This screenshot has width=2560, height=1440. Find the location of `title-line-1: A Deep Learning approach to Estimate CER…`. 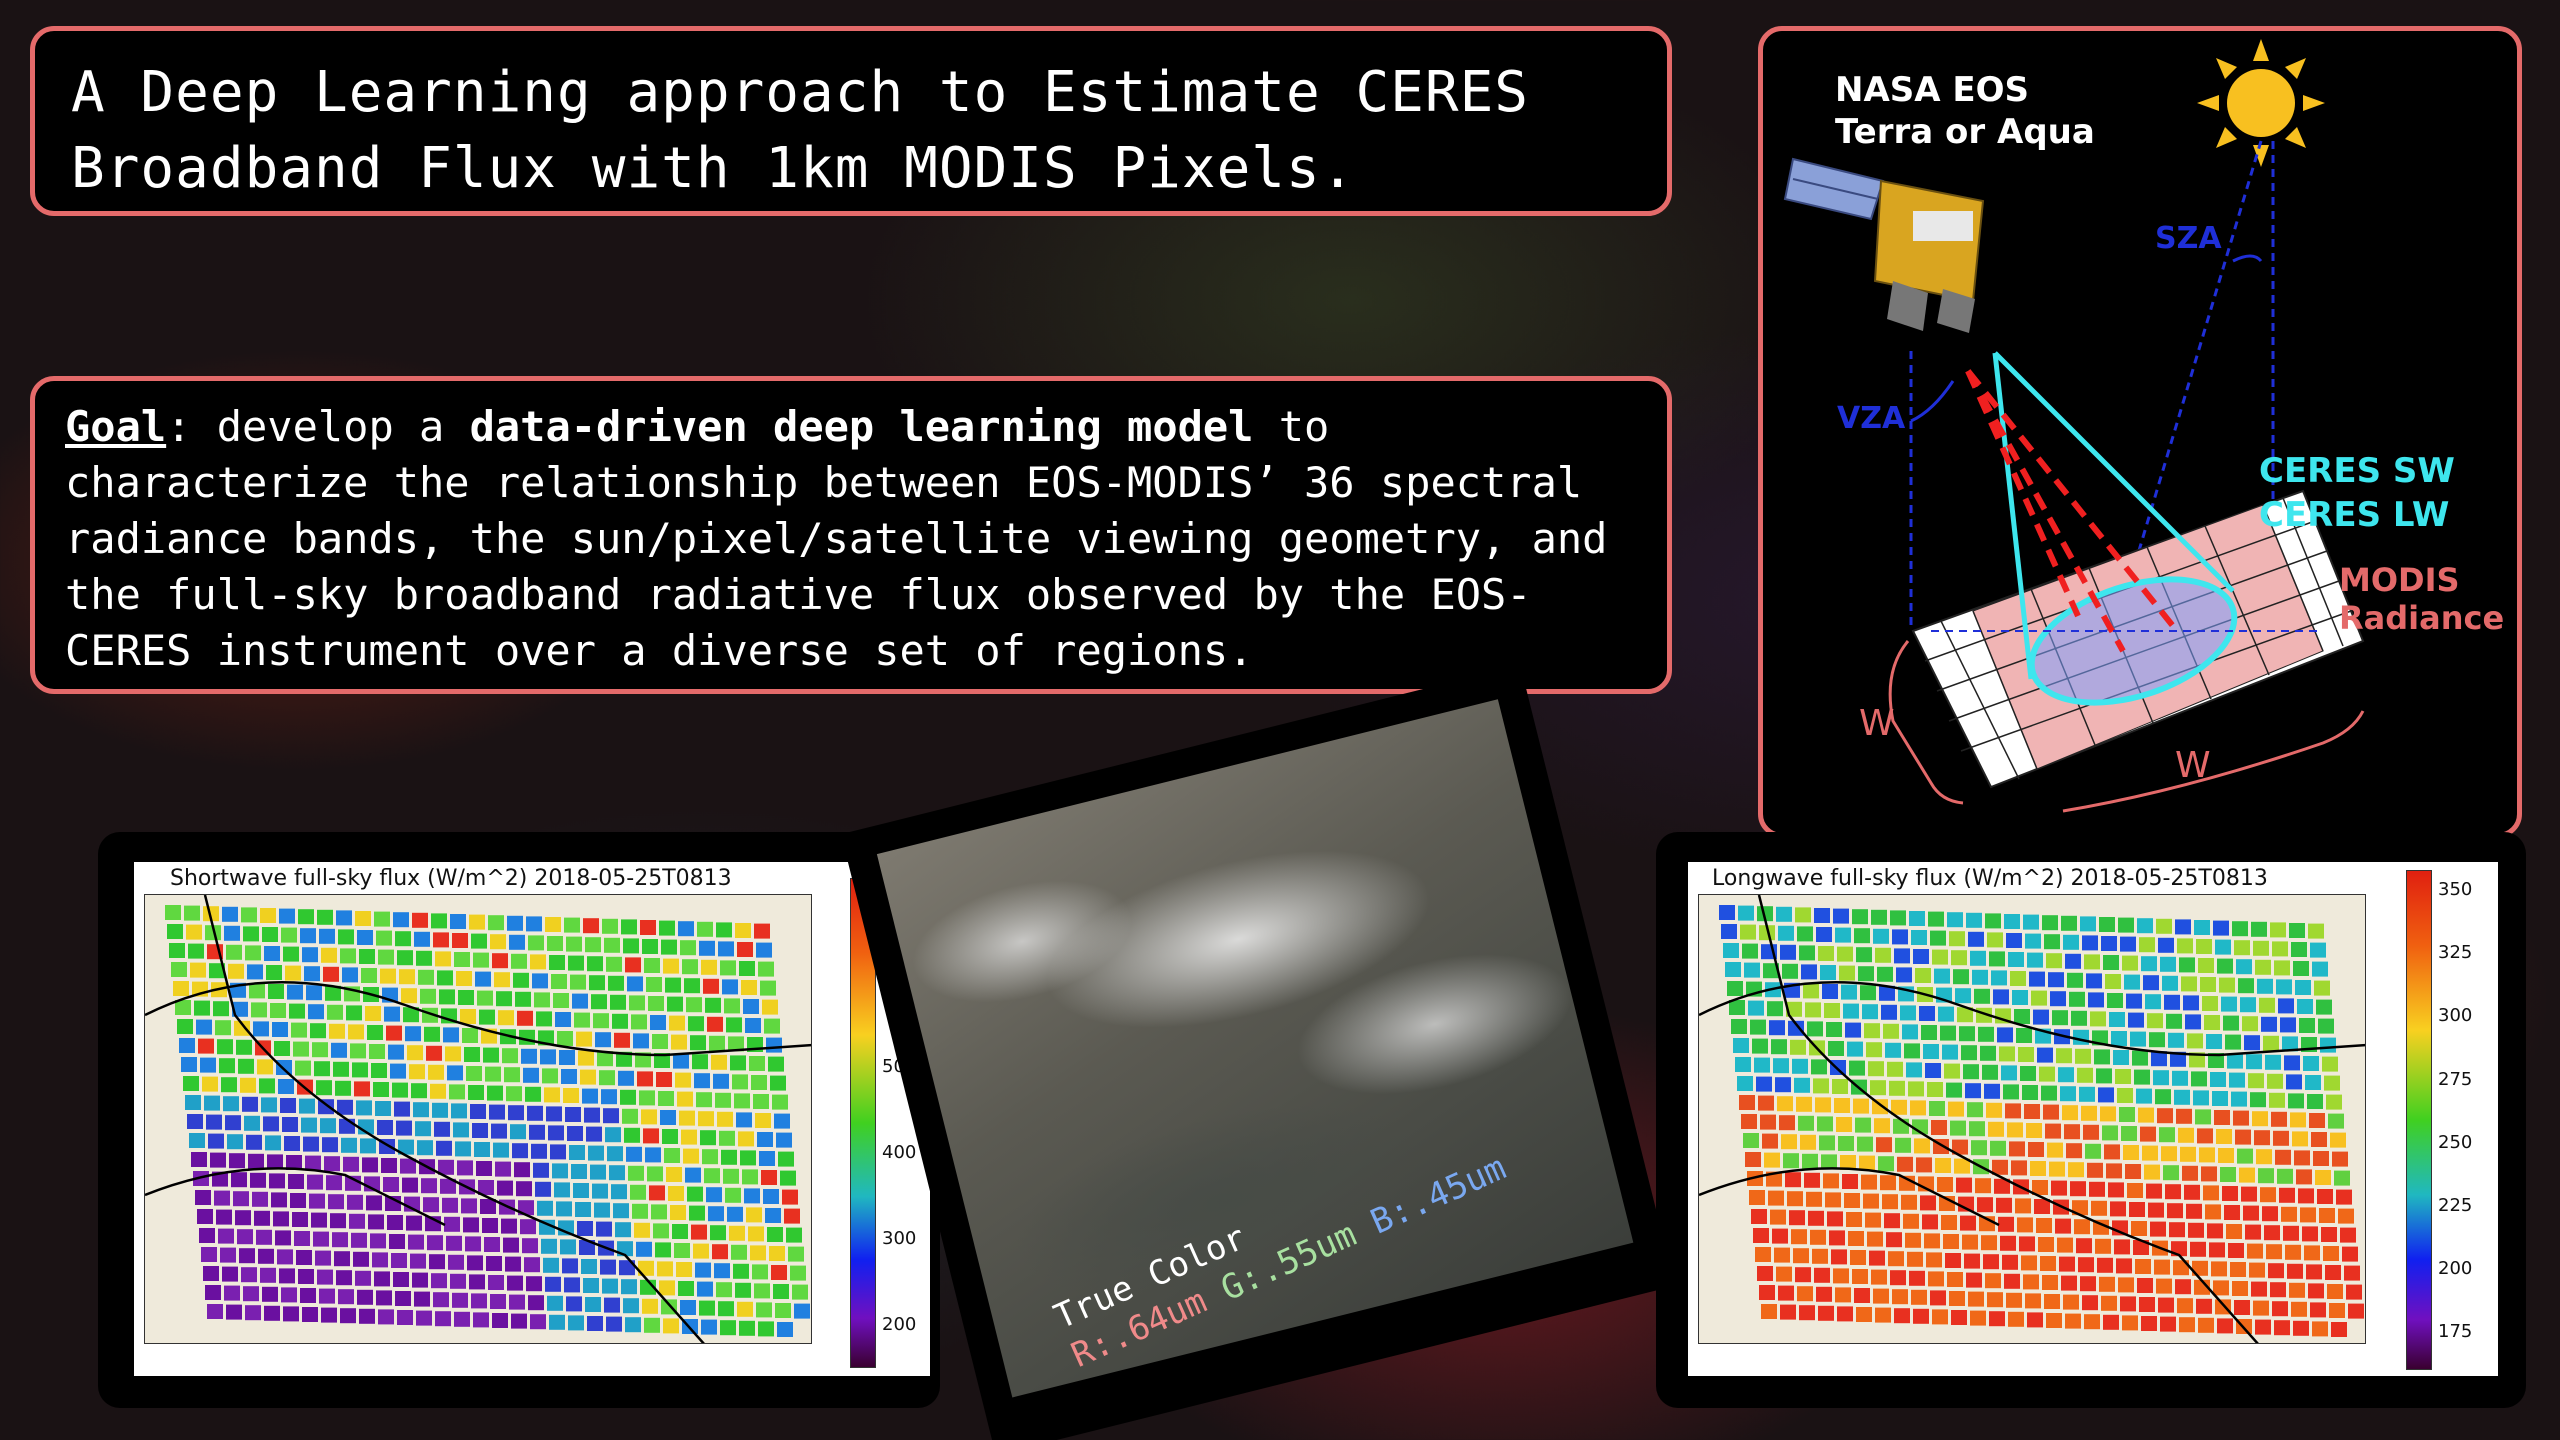

title-line-1: A Deep Learning approach to Estimate CER… is located at coordinates (800, 92).